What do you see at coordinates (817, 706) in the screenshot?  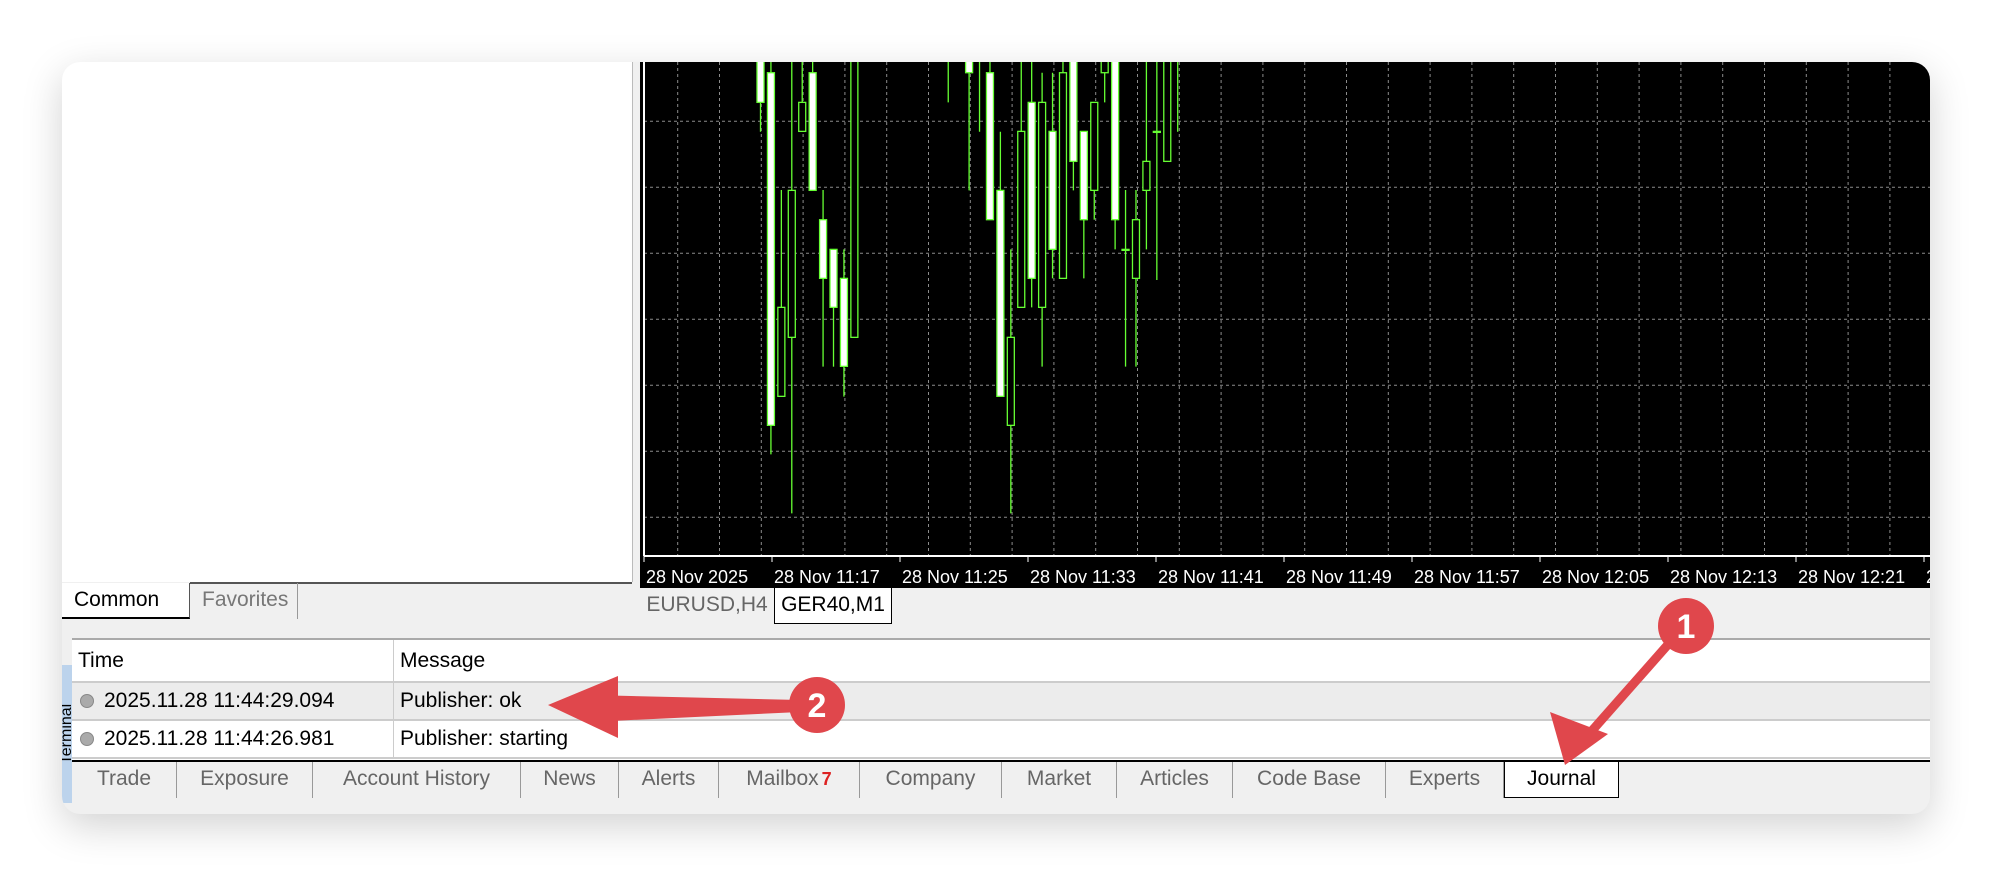 I see `annotation-number-2: 2` at bounding box center [817, 706].